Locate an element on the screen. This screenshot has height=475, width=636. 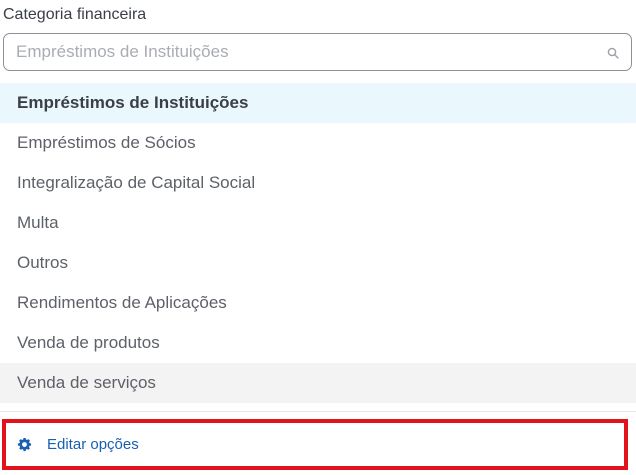
option-venda-servicos: Venda de serviços is located at coordinates (318, 383).